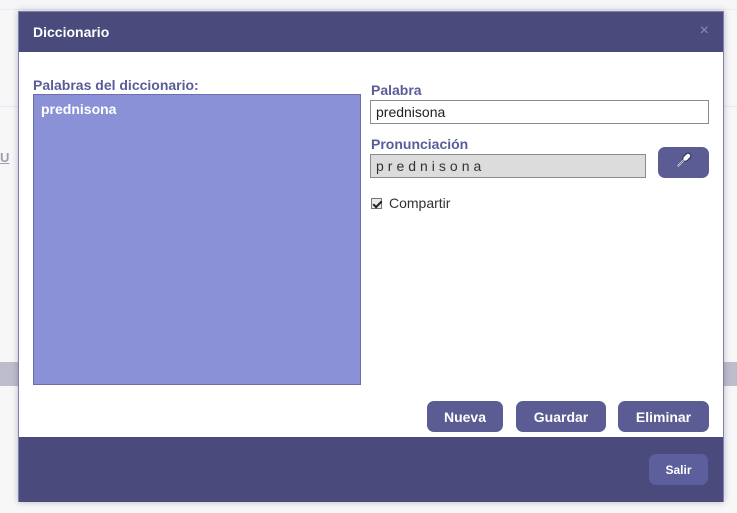 The height and width of the screenshot is (513, 737). Describe the element at coordinates (420, 203) in the screenshot. I see `share-label: Compartir` at that location.